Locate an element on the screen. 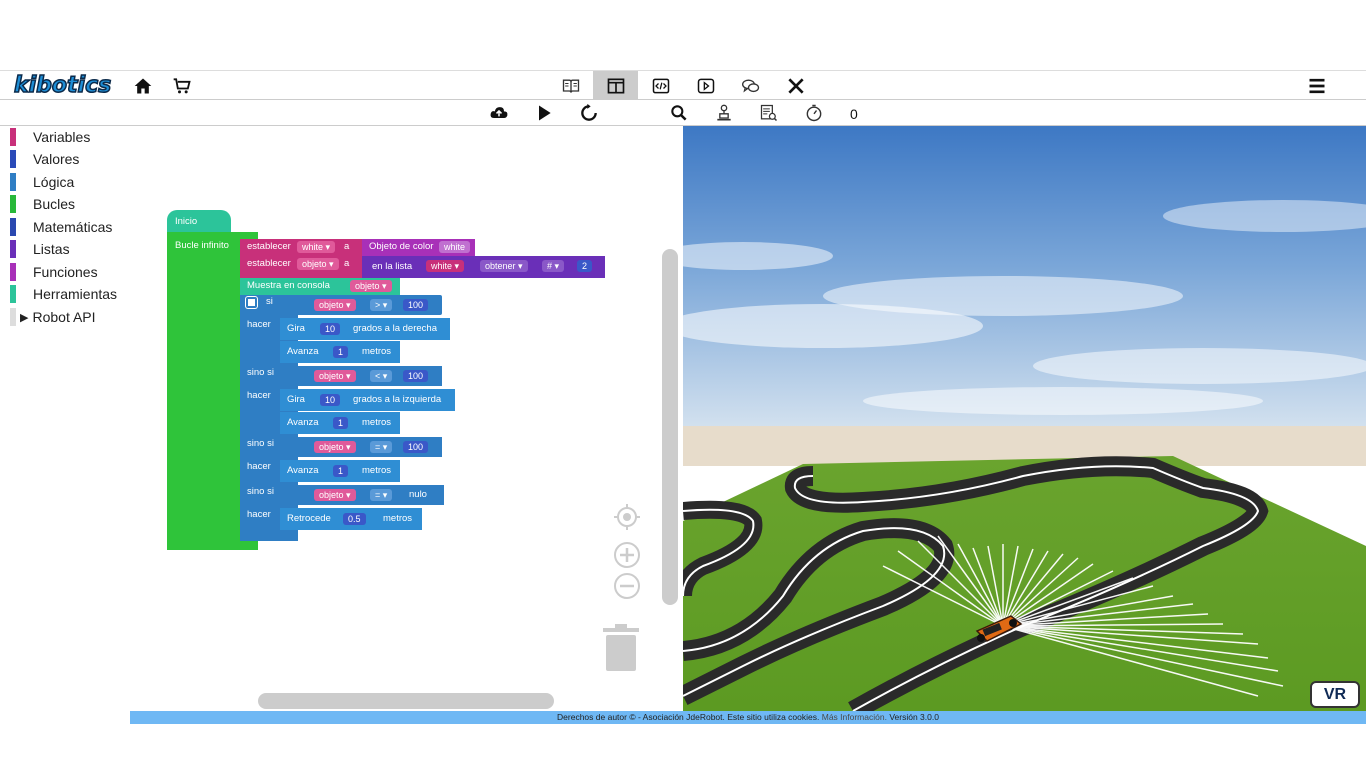  category-matematicas: Matemáticas is located at coordinates (61, 227).